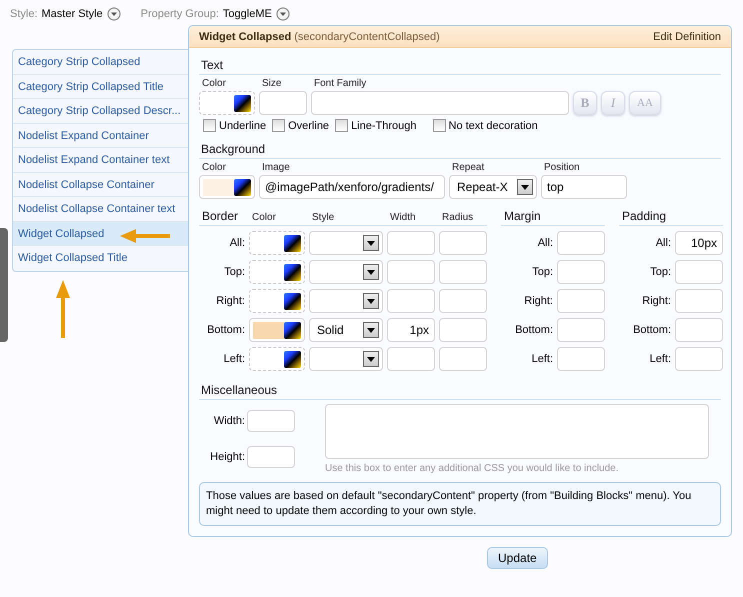 The image size is (743, 597). I want to click on section-heading: Margin, so click(522, 216).